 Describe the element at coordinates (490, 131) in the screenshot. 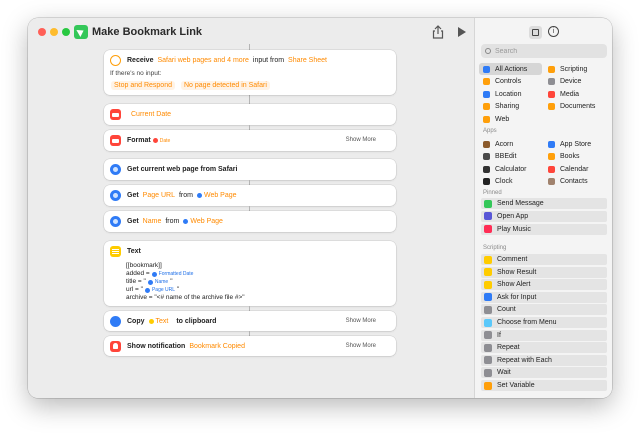

I see `apps-section-label: Apps` at that location.